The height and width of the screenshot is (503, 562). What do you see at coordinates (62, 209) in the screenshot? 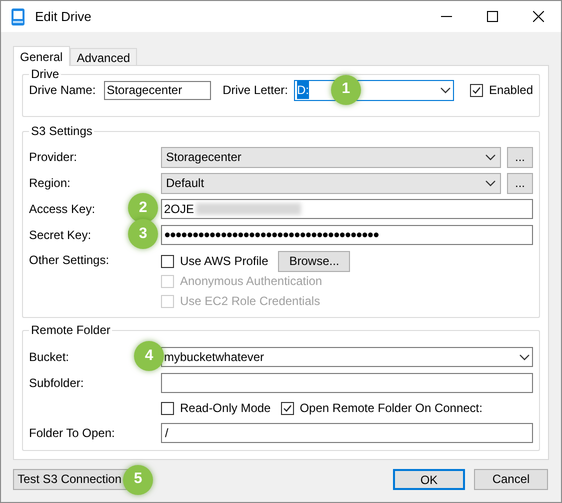
I see `field-label: Access Key:` at bounding box center [62, 209].